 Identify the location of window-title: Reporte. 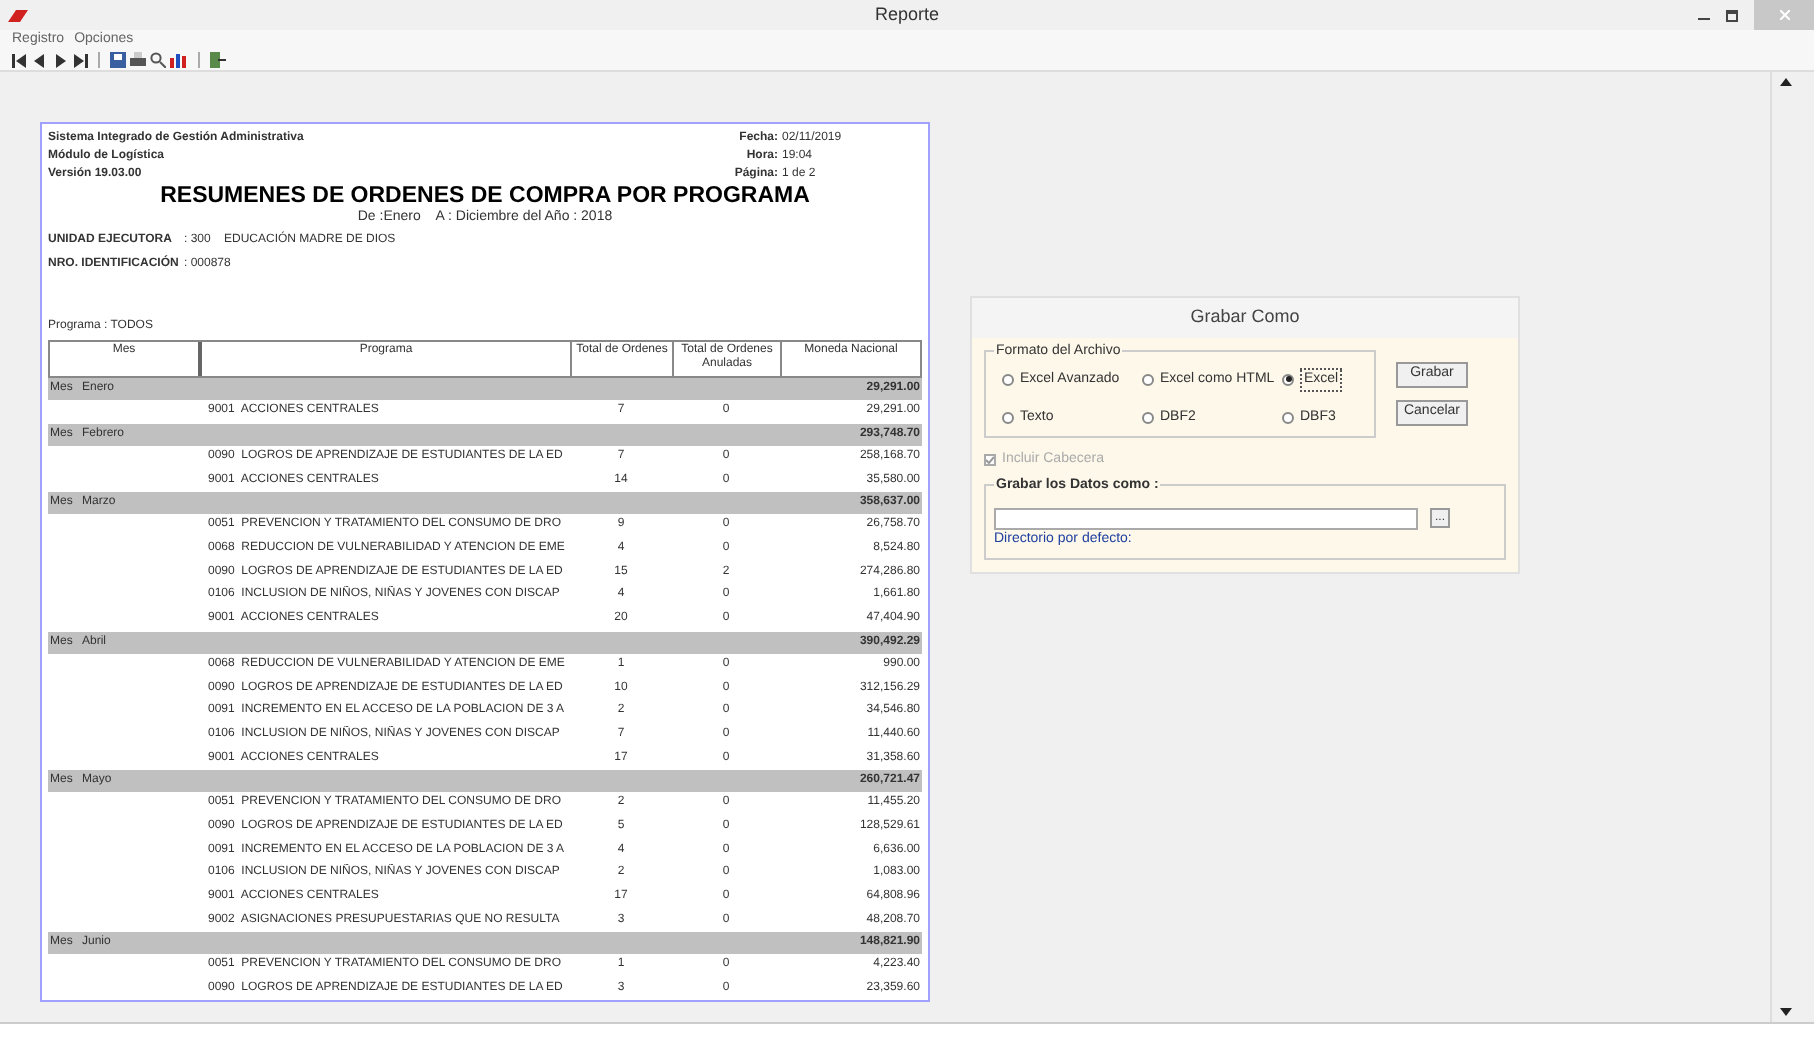
(907, 14).